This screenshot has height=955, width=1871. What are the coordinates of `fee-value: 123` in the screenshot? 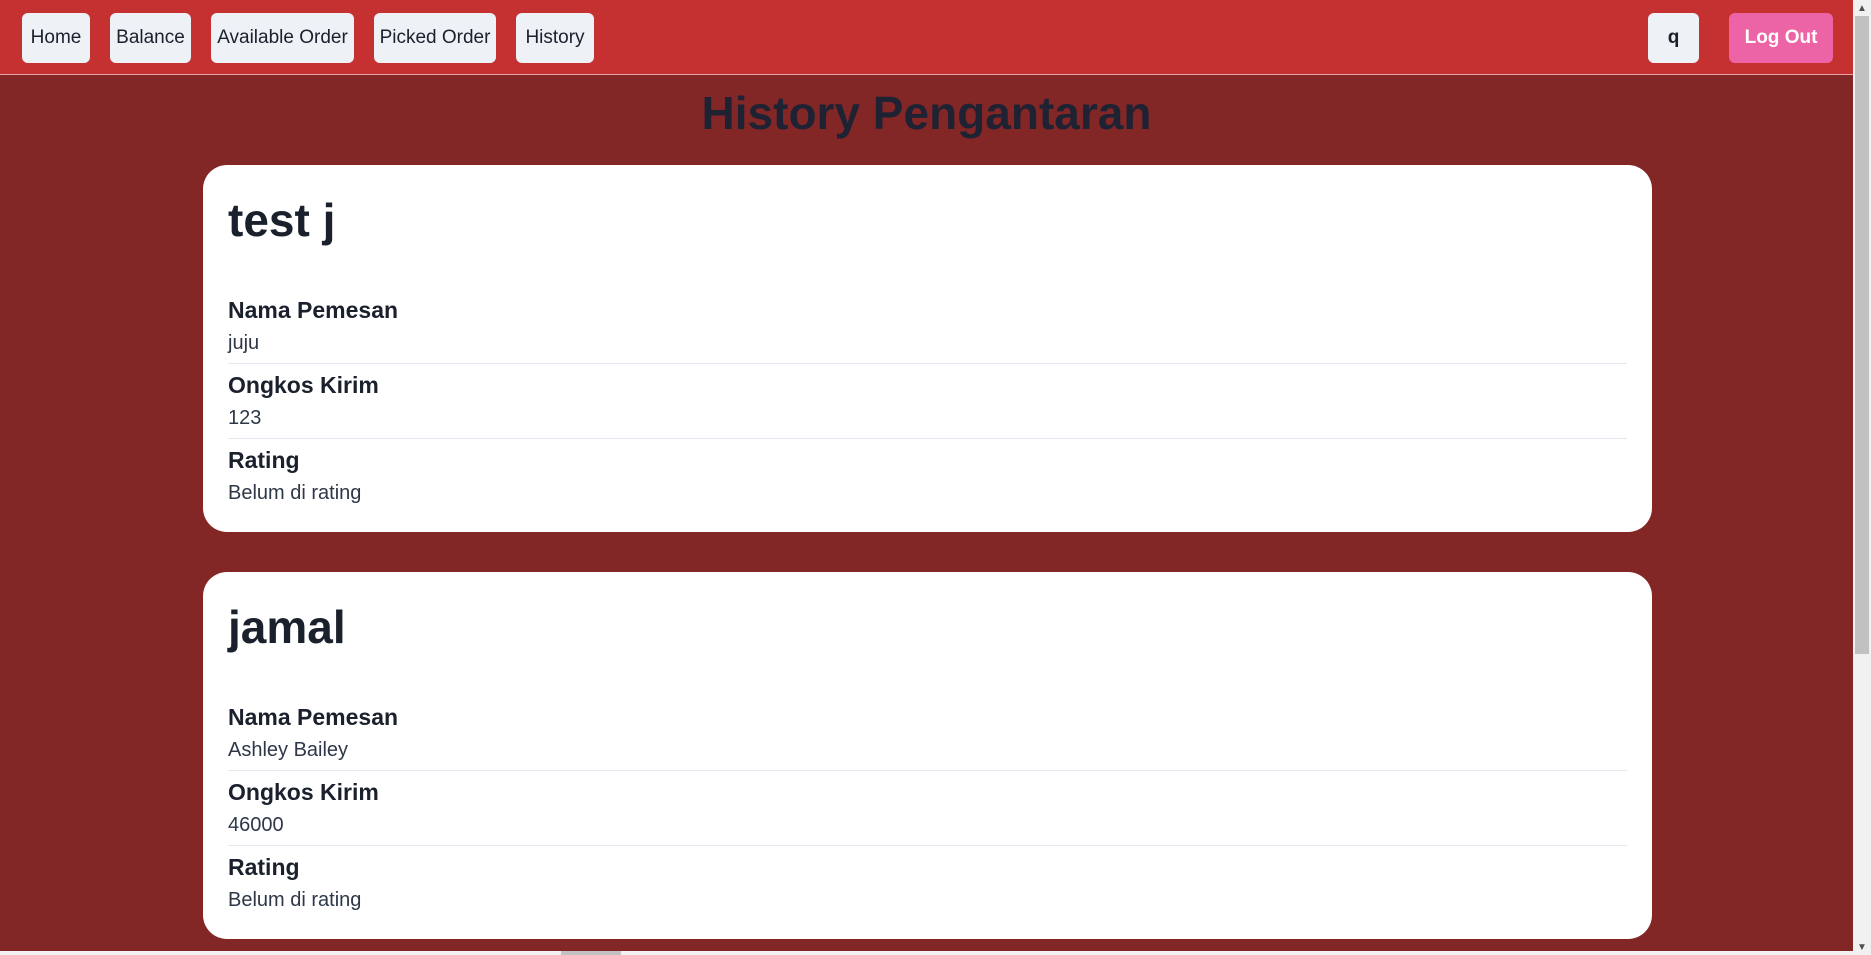 It's located at (245, 418).